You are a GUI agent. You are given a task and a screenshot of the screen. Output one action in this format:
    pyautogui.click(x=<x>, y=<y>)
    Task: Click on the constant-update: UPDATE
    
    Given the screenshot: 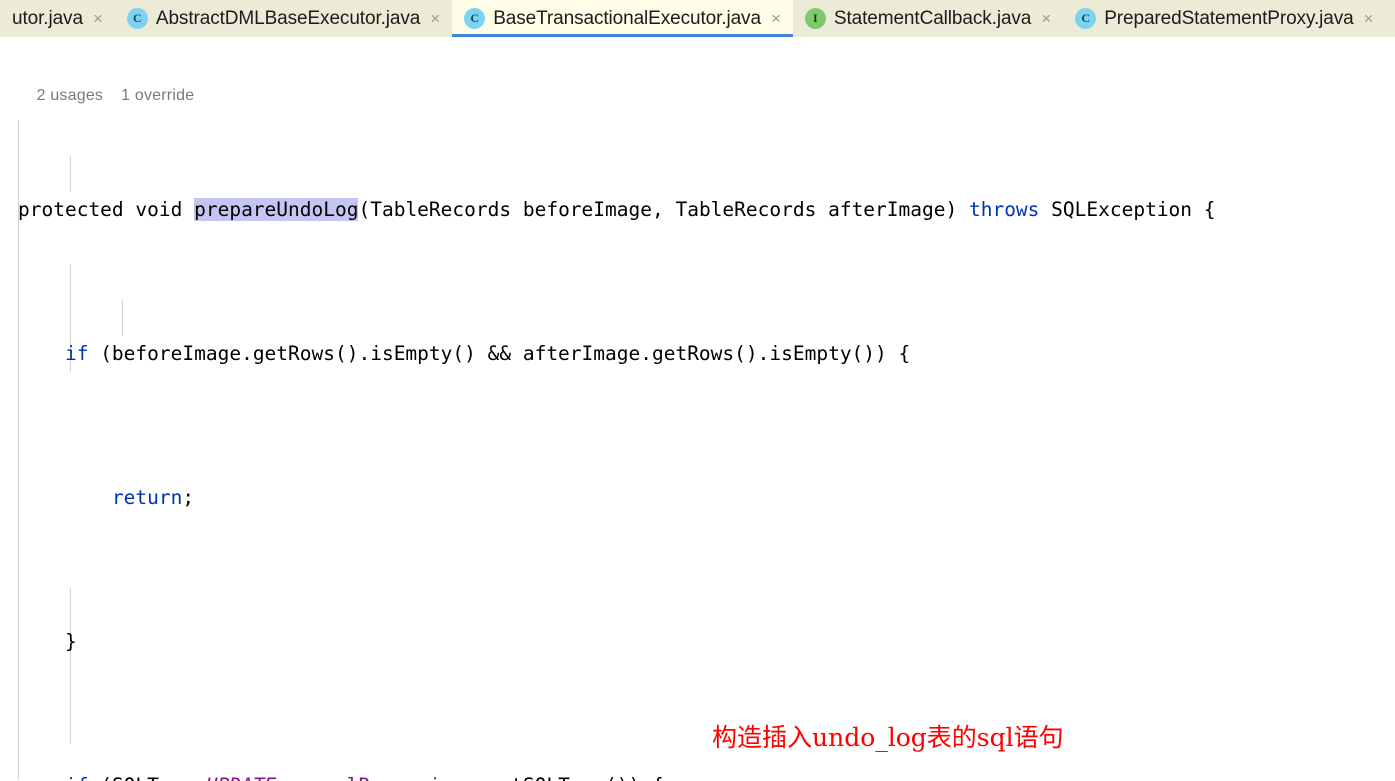 What is the action you would take?
    pyautogui.click(x=241, y=777)
    